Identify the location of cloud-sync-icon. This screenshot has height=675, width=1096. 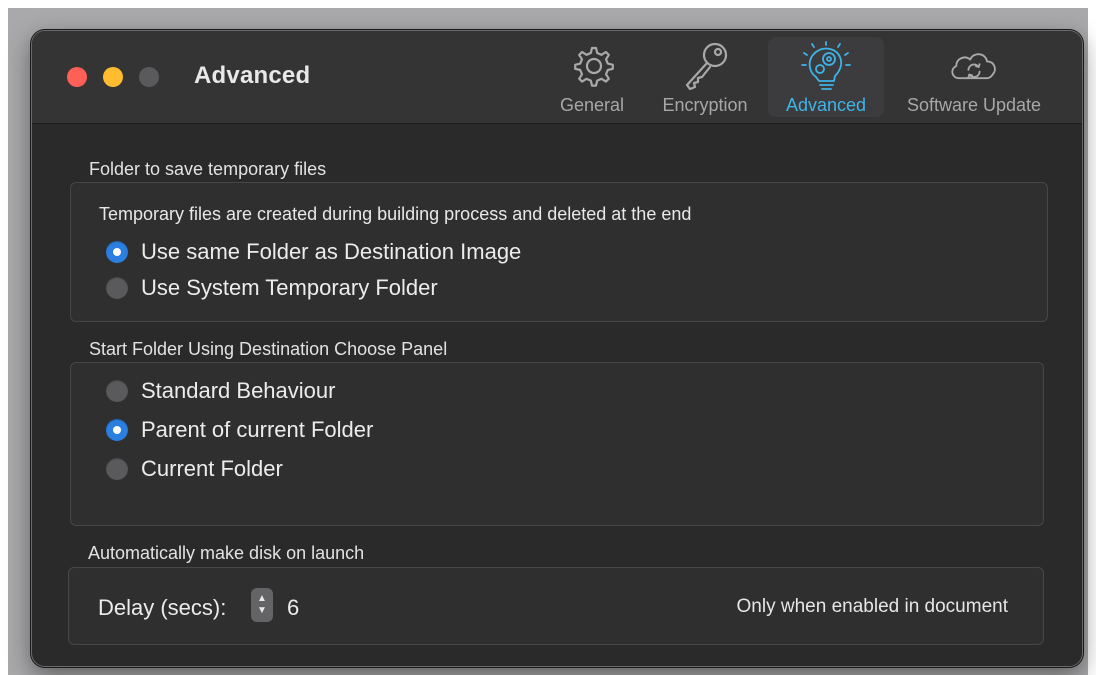
(974, 67).